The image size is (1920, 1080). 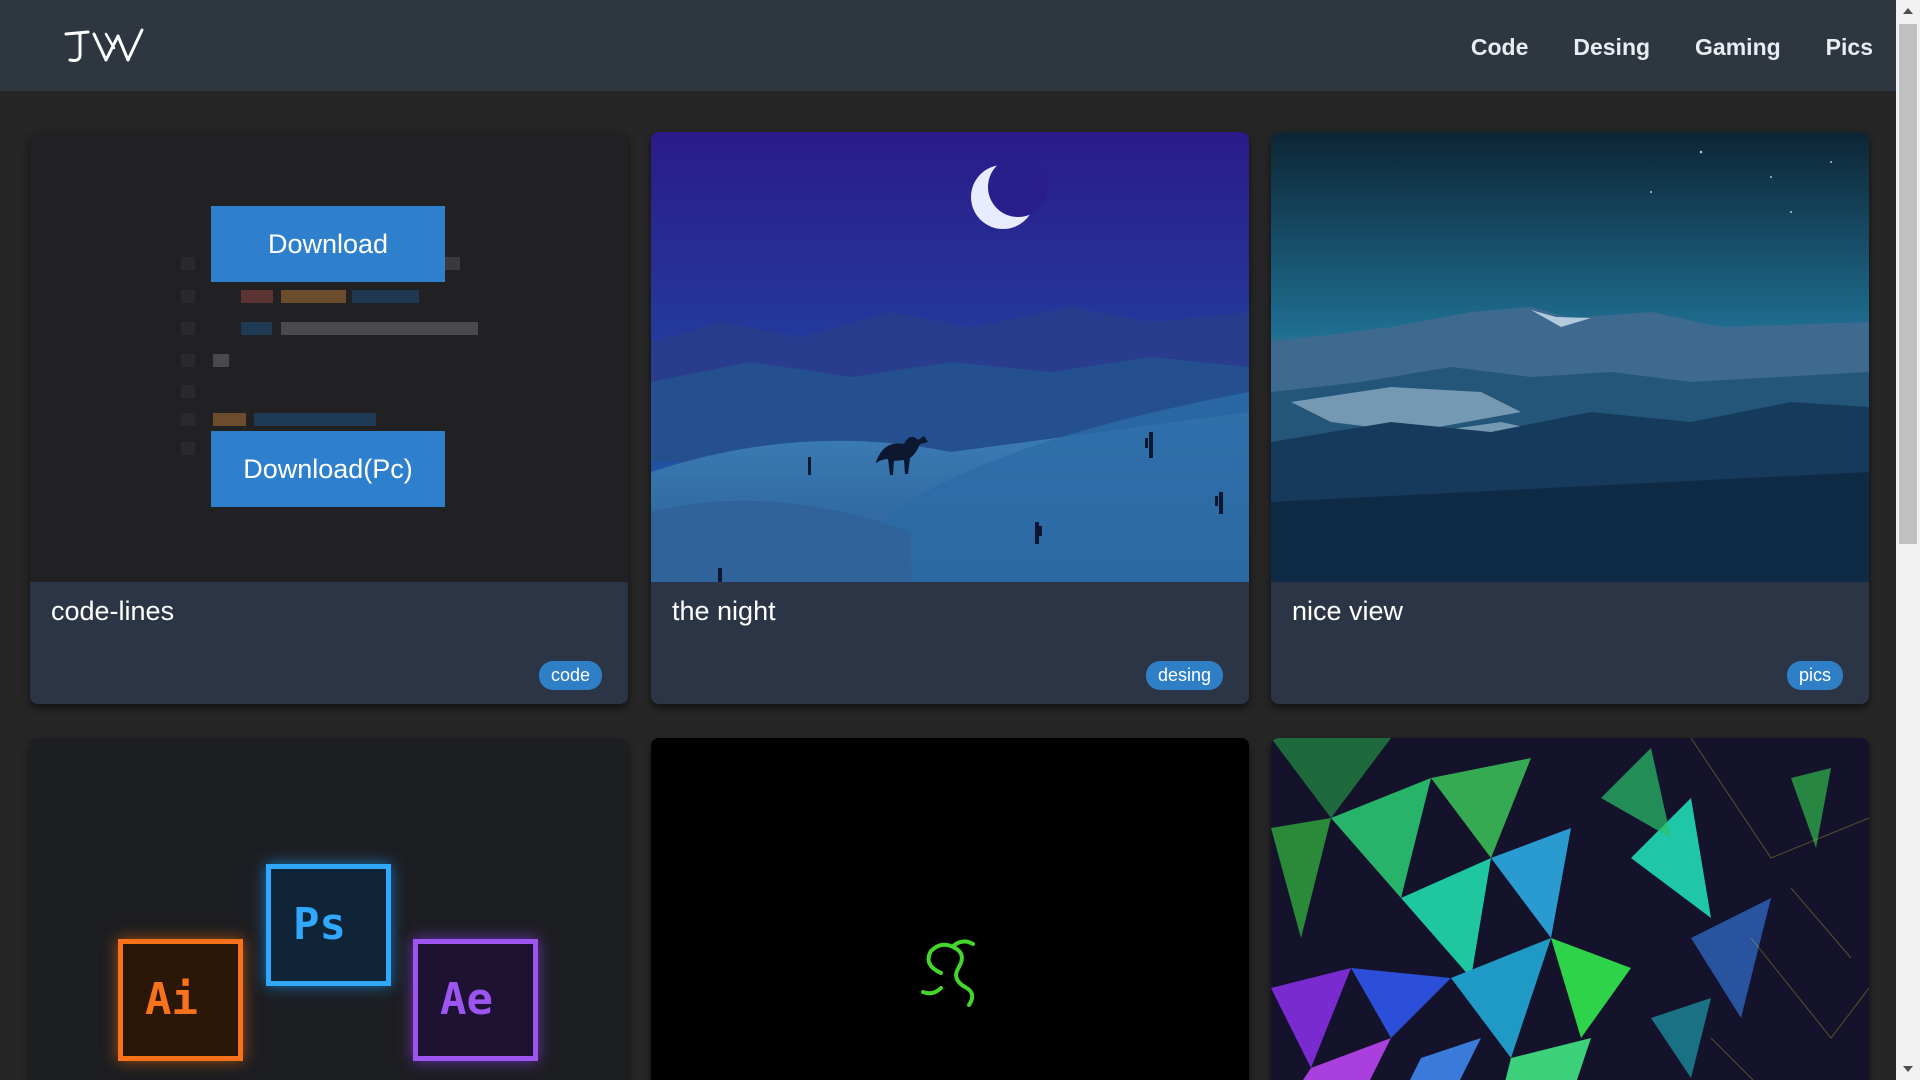 I want to click on wallpaper-card-polygons, so click(x=1570, y=909).